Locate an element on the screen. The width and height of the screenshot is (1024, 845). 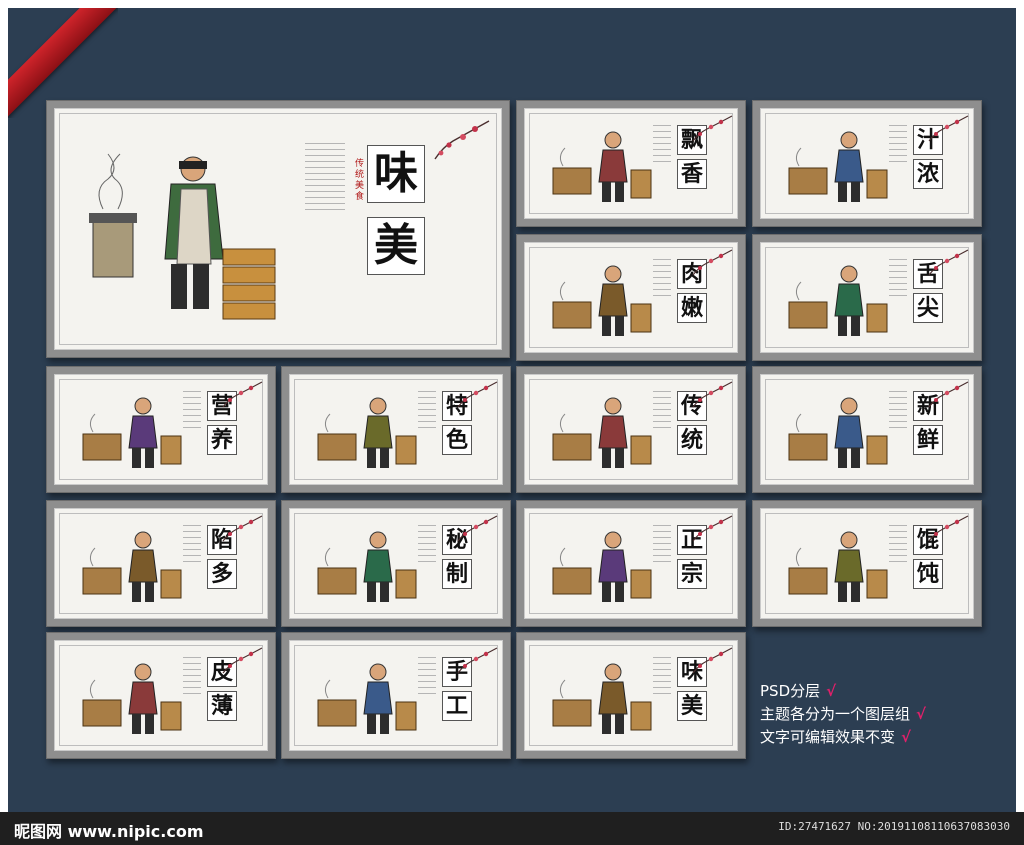
text-lines is located at coordinates (325, 176).